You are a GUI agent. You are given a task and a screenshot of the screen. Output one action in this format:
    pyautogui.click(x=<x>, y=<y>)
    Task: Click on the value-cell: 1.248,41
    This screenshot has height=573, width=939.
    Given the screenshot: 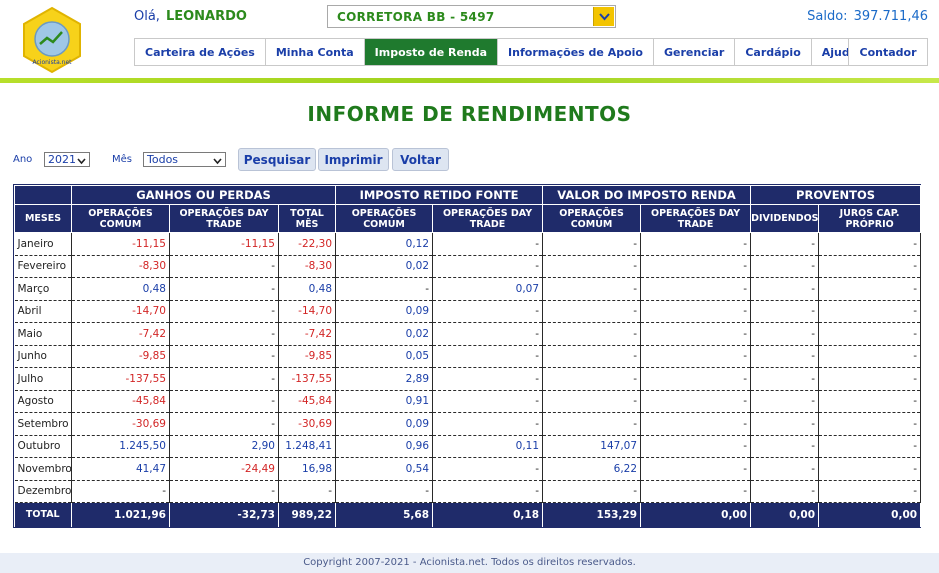 What is the action you would take?
    pyautogui.click(x=307, y=446)
    